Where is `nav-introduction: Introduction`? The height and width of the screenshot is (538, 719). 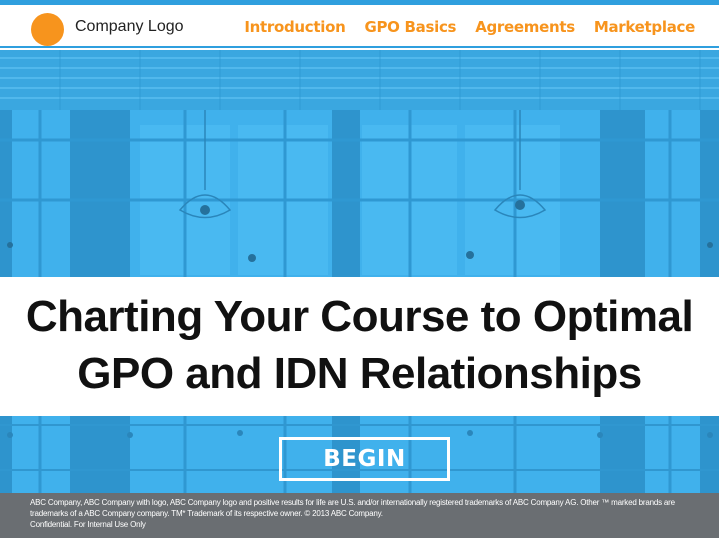 nav-introduction: Introduction is located at coordinates (294, 27).